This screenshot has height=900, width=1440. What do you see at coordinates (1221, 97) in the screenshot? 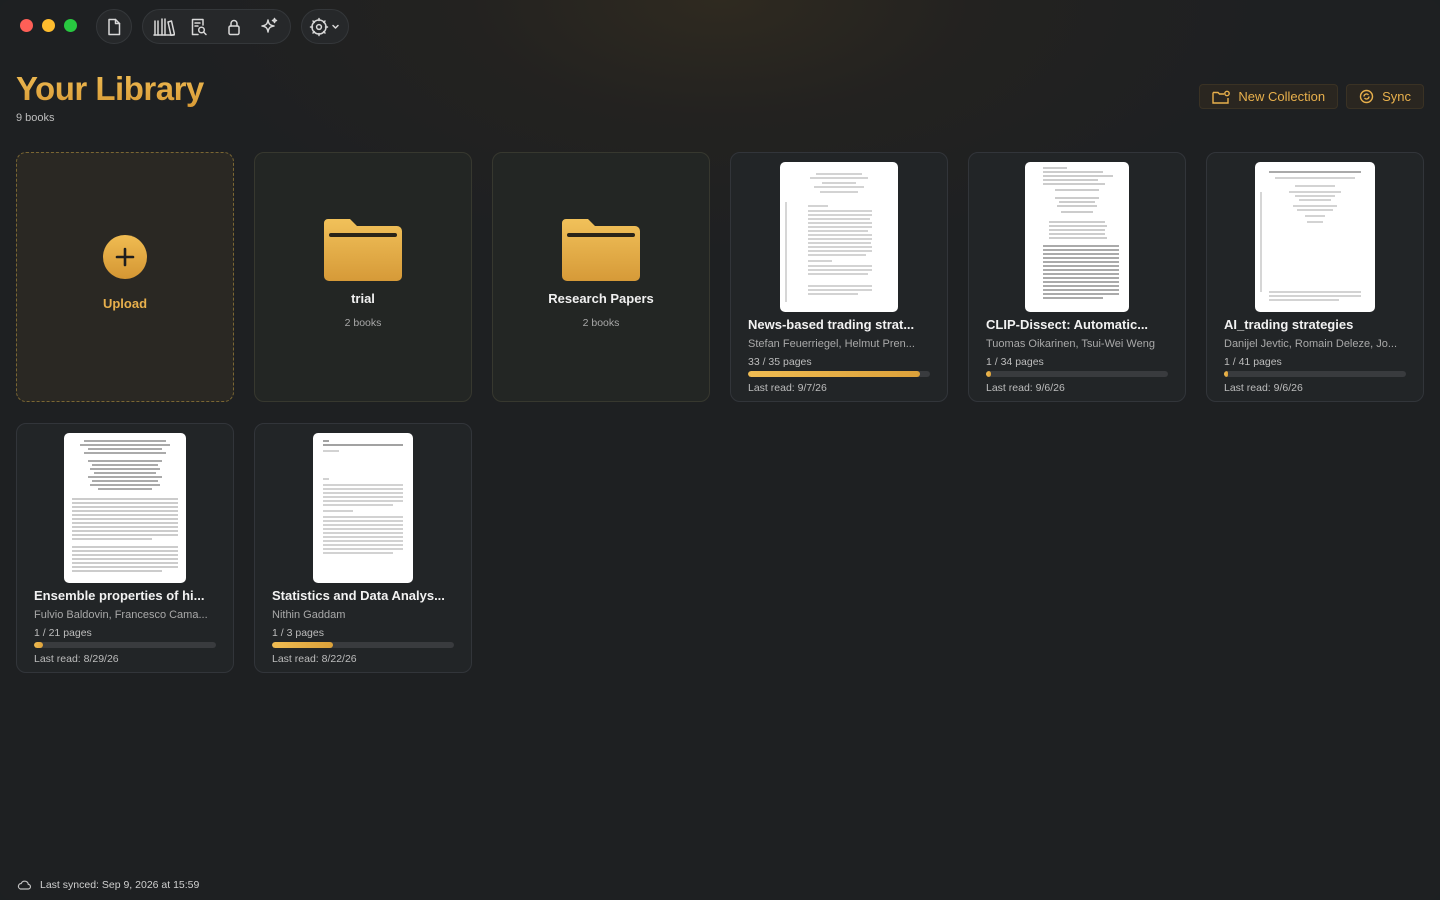
I see `folder-plus-icon` at bounding box center [1221, 97].